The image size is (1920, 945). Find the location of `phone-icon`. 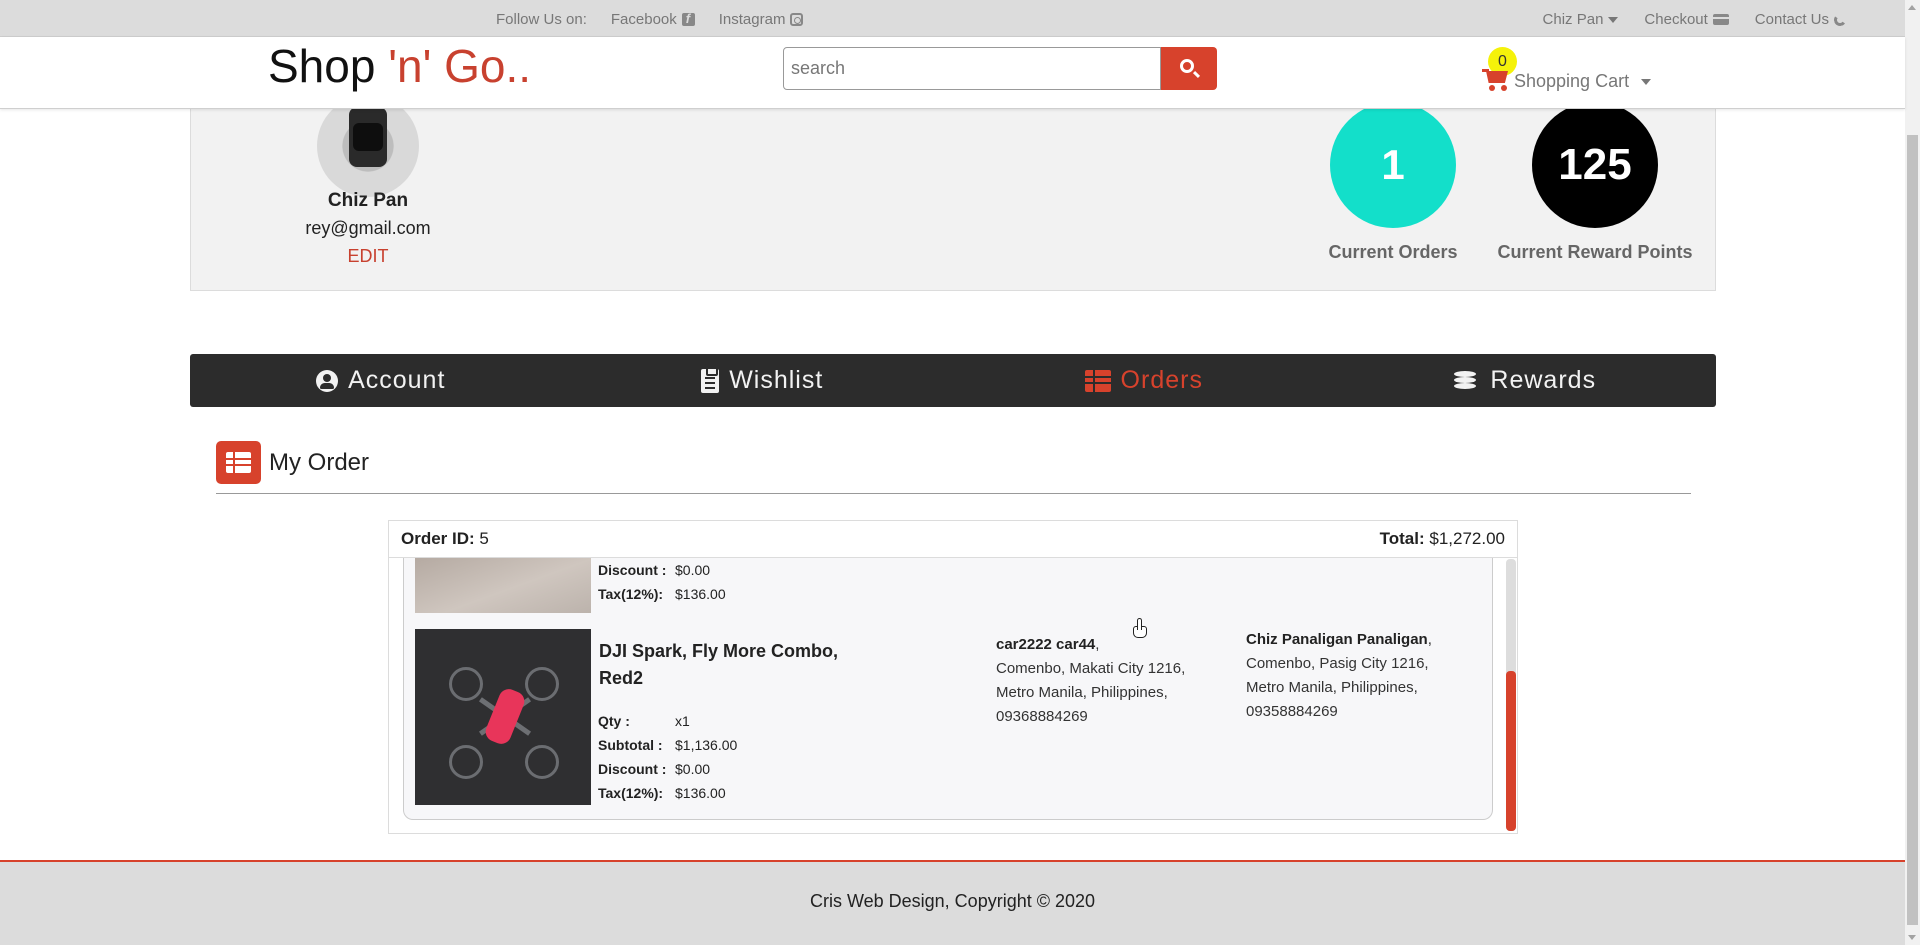

phone-icon is located at coordinates (1840, 19).